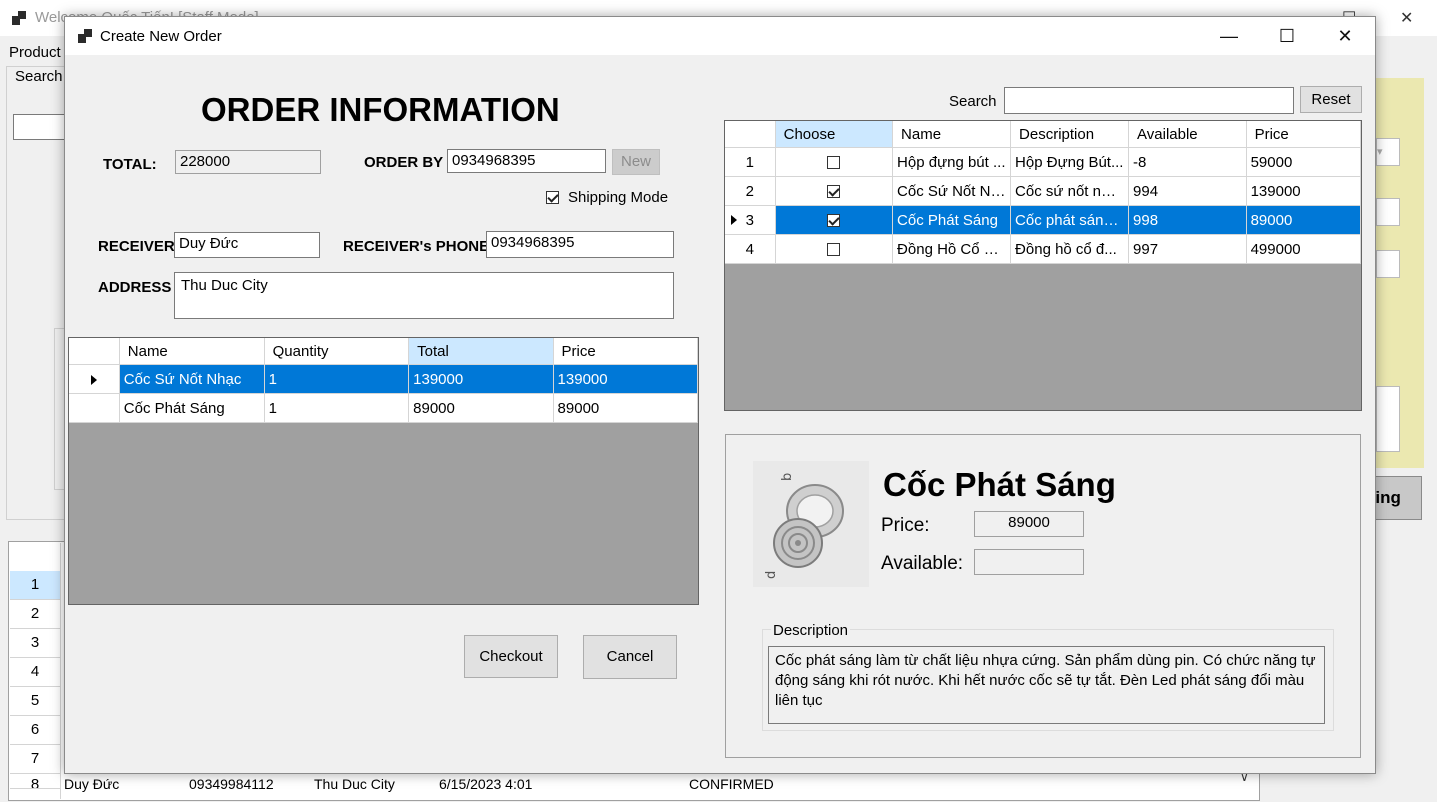 The height and width of the screenshot is (802, 1437). What do you see at coordinates (35, 585) in the screenshot?
I see `background-row-number: 1` at bounding box center [35, 585].